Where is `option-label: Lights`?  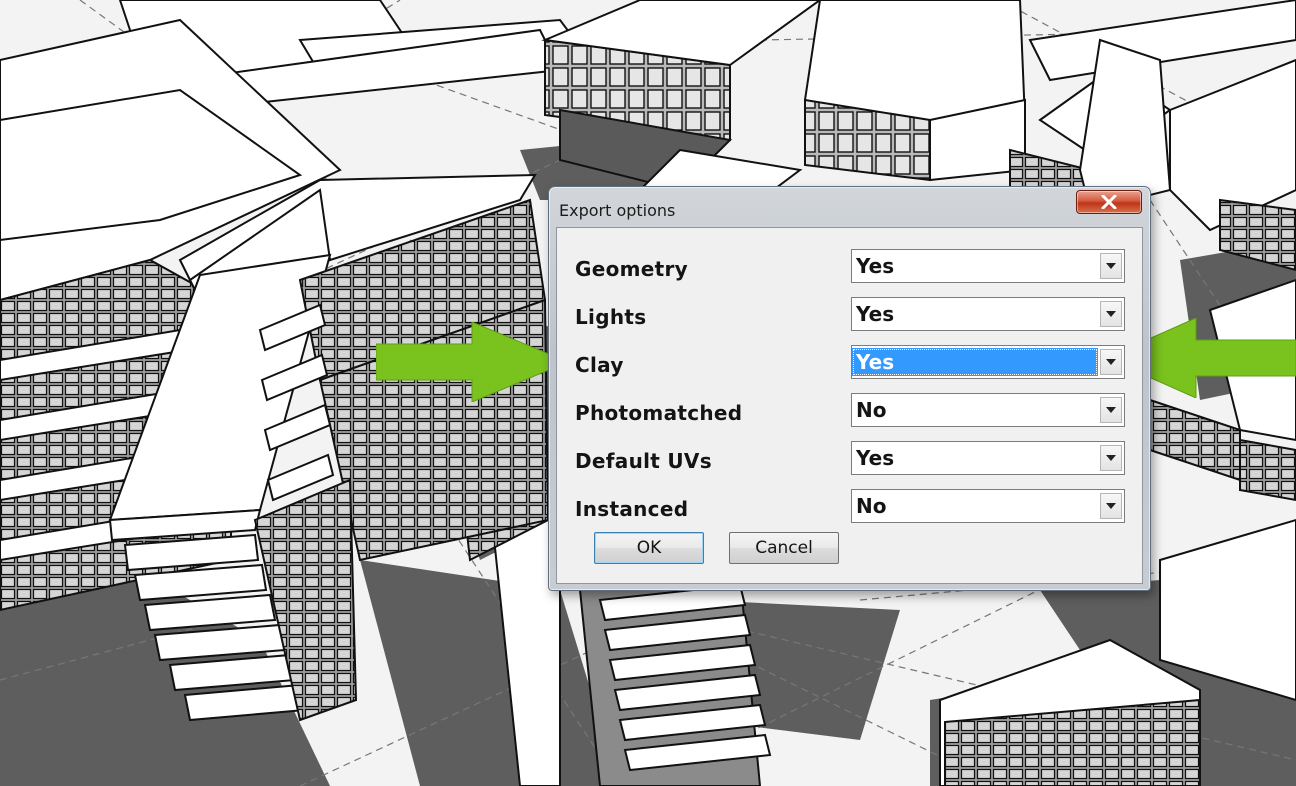
option-label: Lights is located at coordinates (611, 317).